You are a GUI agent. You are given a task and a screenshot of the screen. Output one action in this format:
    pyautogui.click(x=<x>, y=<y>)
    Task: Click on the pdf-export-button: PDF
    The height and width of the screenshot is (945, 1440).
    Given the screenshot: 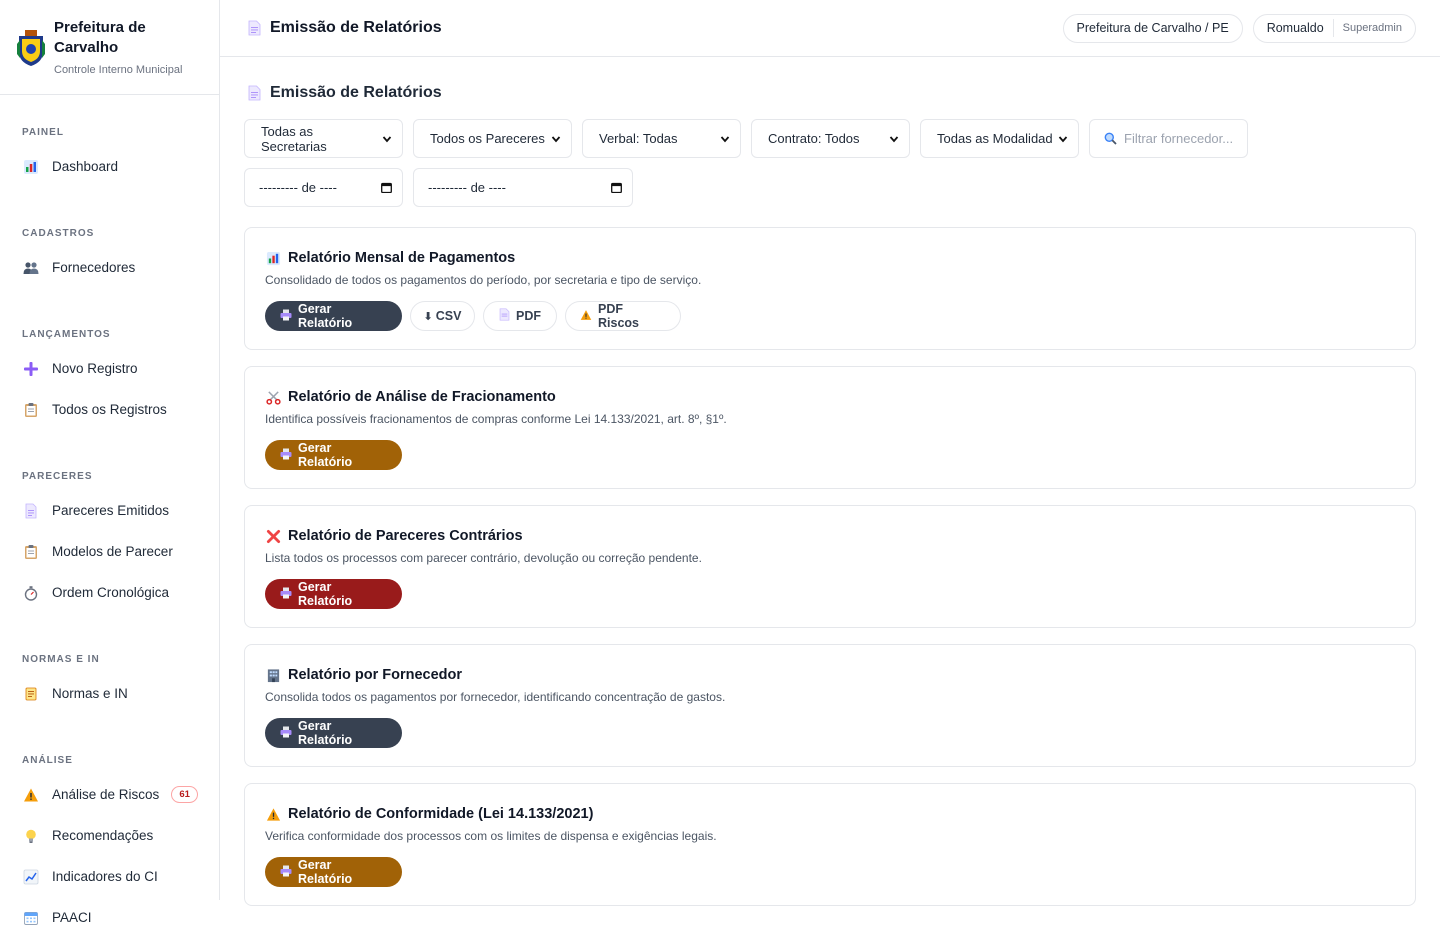 What is the action you would take?
    pyautogui.click(x=520, y=316)
    